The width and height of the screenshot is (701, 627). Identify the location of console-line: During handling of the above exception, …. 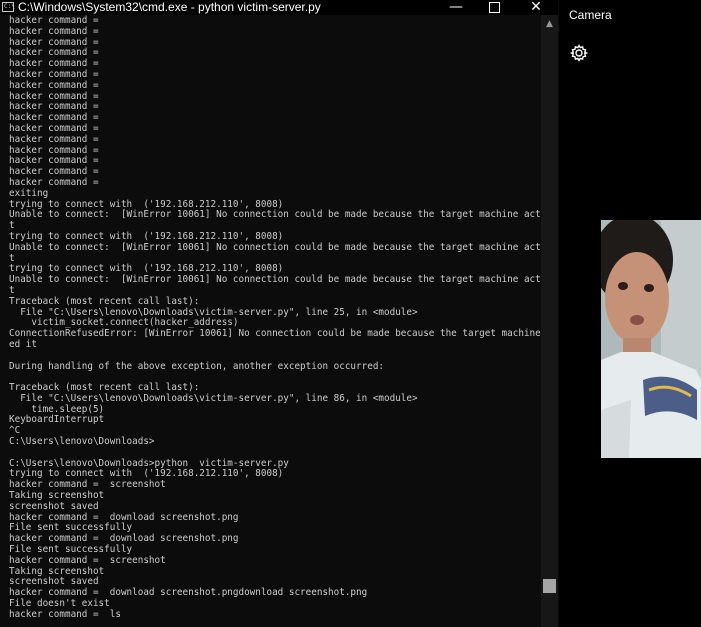
(197, 366).